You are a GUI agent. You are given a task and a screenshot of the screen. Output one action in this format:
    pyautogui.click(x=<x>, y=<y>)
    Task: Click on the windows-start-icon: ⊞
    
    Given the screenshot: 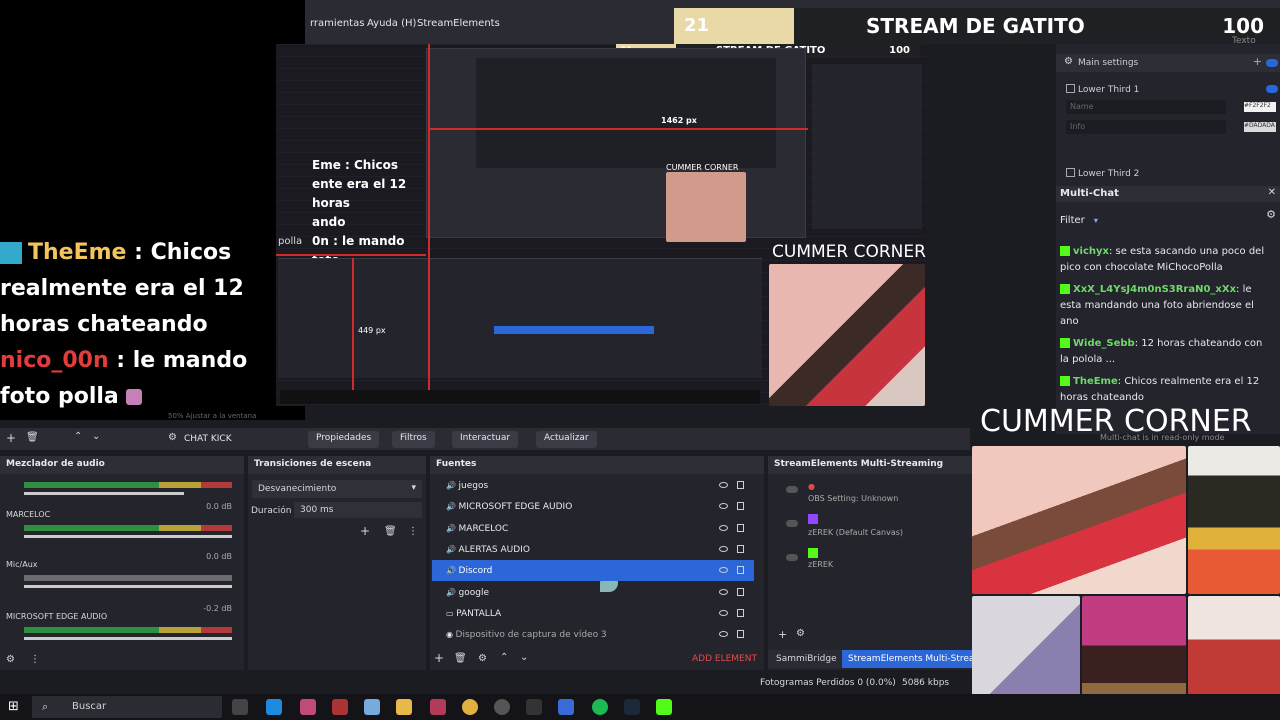 What is the action you would take?
    pyautogui.click(x=13, y=706)
    